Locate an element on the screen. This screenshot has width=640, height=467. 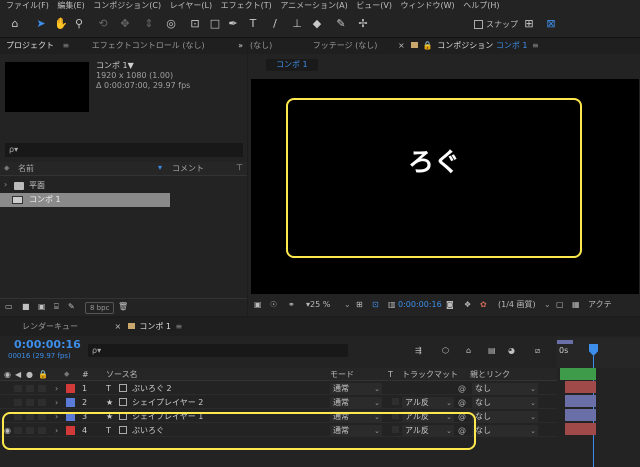
mask-icon: ⚭ is located at coordinates (291, 305).